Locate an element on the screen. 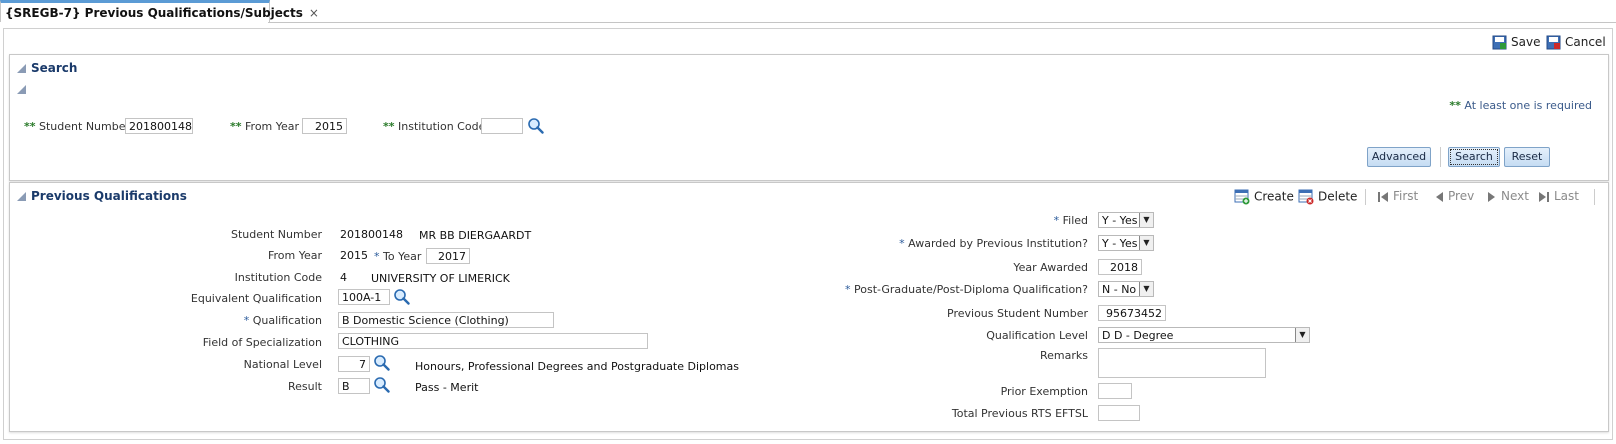 Image resolution: width=1616 pixels, height=444 pixels. national-level-label: National Level is located at coordinates (282, 364).